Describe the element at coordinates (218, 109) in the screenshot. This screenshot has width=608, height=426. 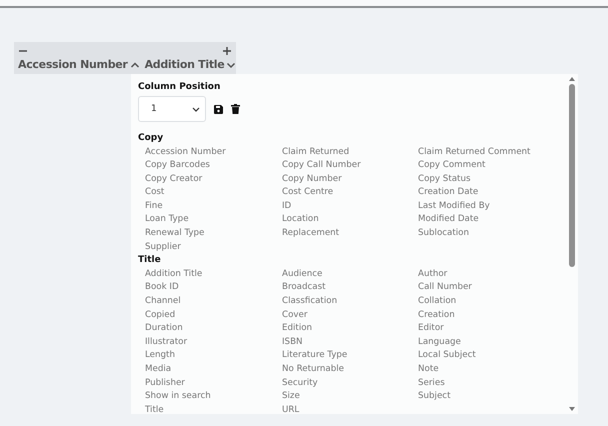
I see `save-icon` at that location.